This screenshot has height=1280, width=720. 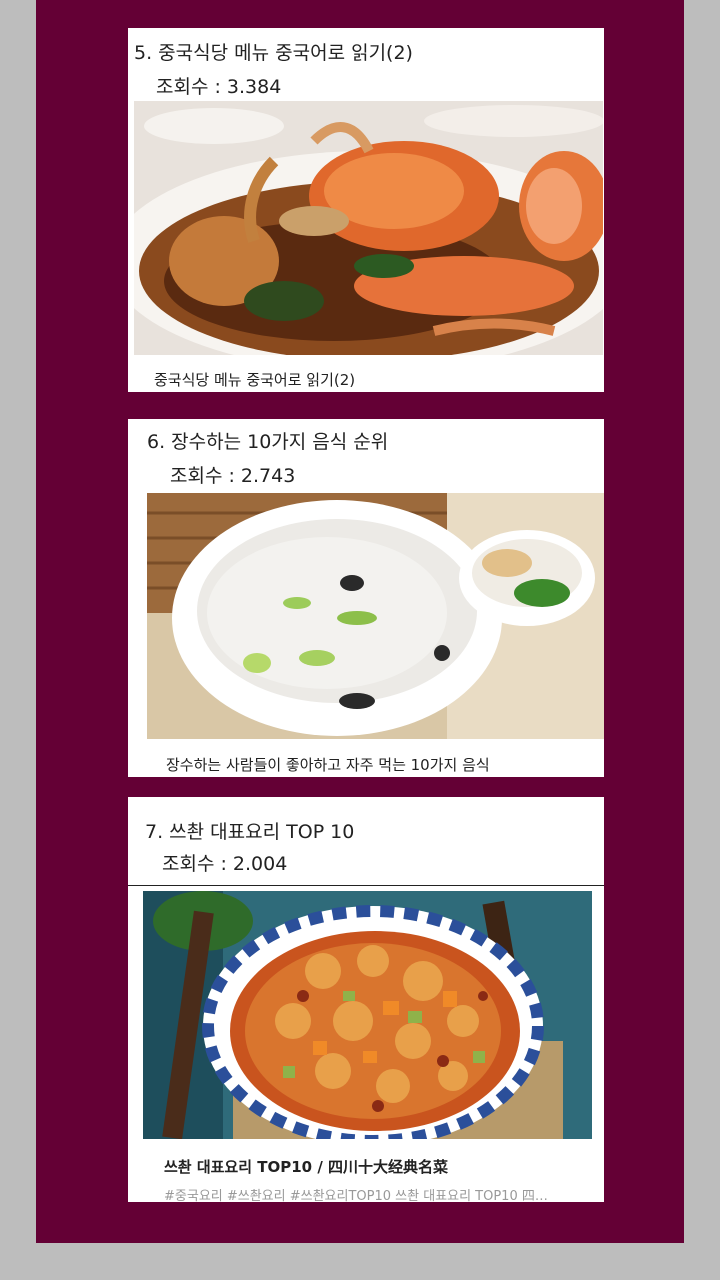 What do you see at coordinates (225, 864) in the screenshot?
I see `view-count: 조회수 : 2.004` at bounding box center [225, 864].